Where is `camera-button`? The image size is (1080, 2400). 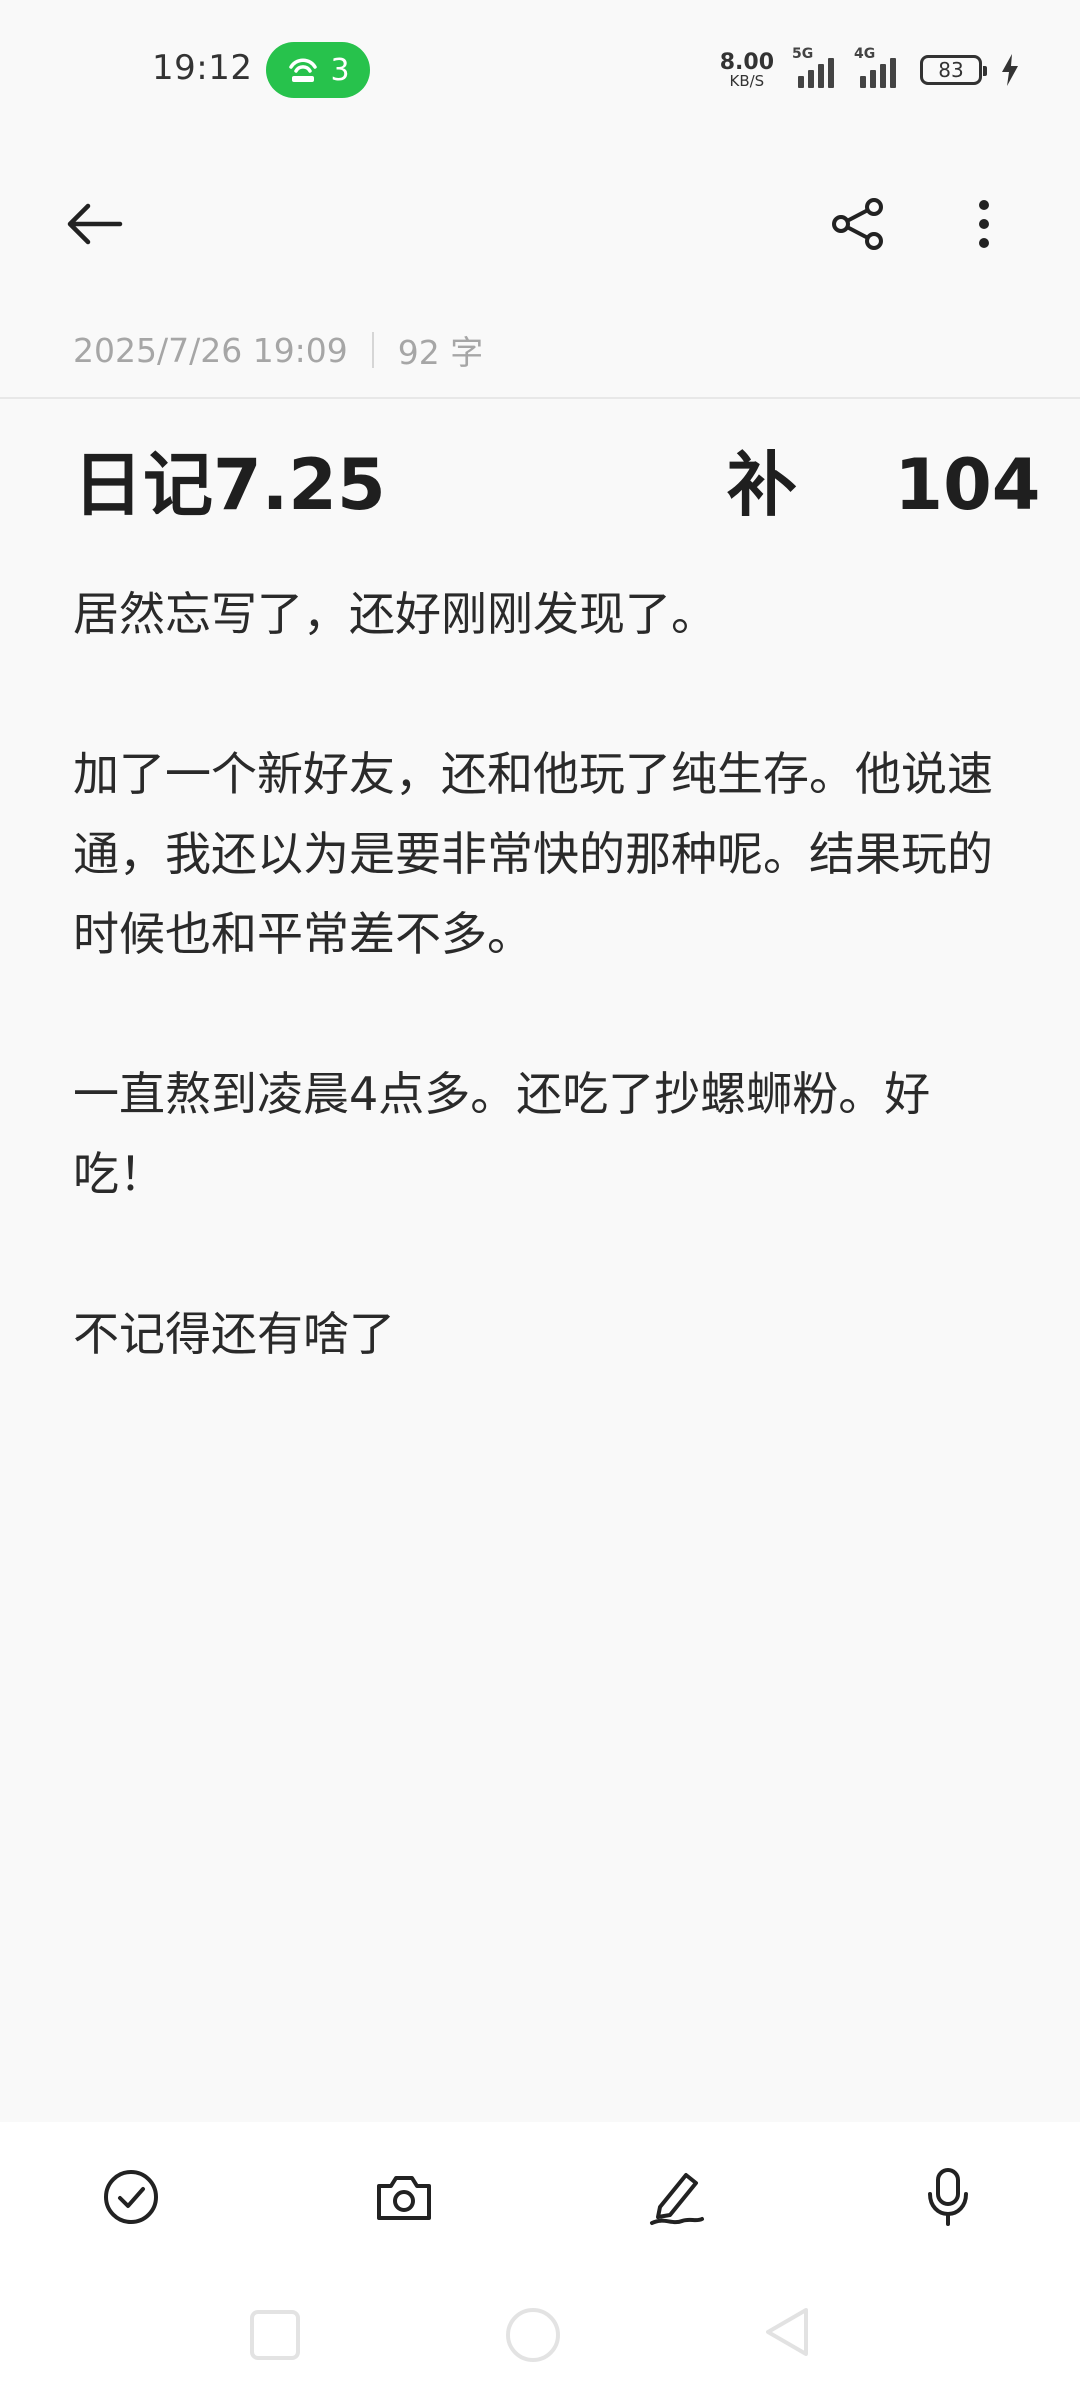
camera-button is located at coordinates (404, 2197).